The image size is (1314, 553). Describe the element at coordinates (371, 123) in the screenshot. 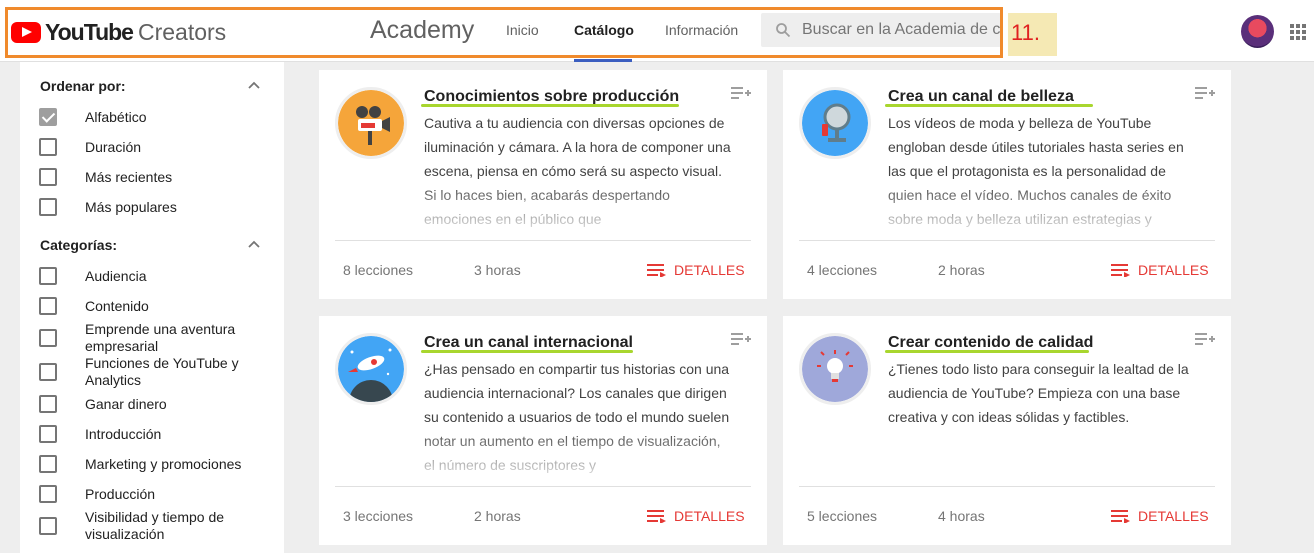

I see `camera-icon` at that location.